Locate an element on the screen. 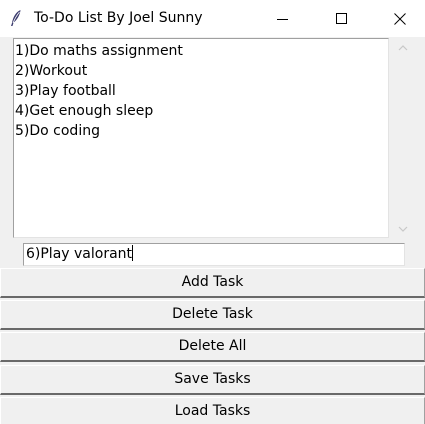  task-entry-value: 6)Play valorant is located at coordinates (79, 254).